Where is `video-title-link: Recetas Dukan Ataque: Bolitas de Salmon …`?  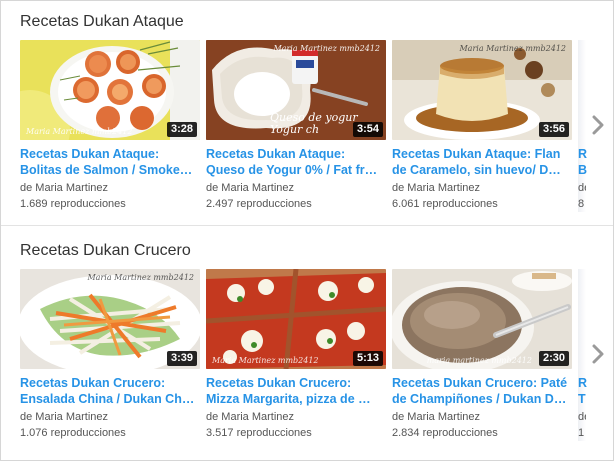
video-title-link: Recetas Dukan Ataque: Bolitas de Salmon … is located at coordinates (110, 162).